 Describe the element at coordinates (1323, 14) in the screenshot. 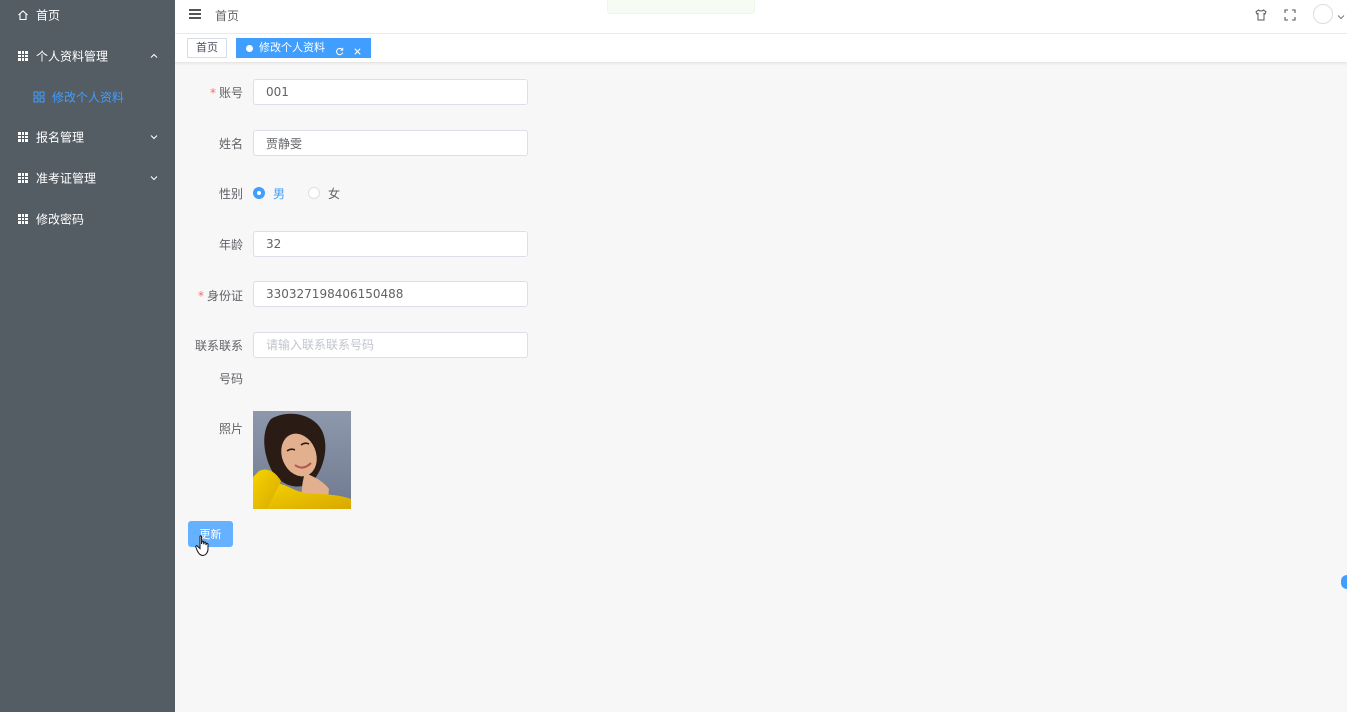

I see `avatar` at that location.